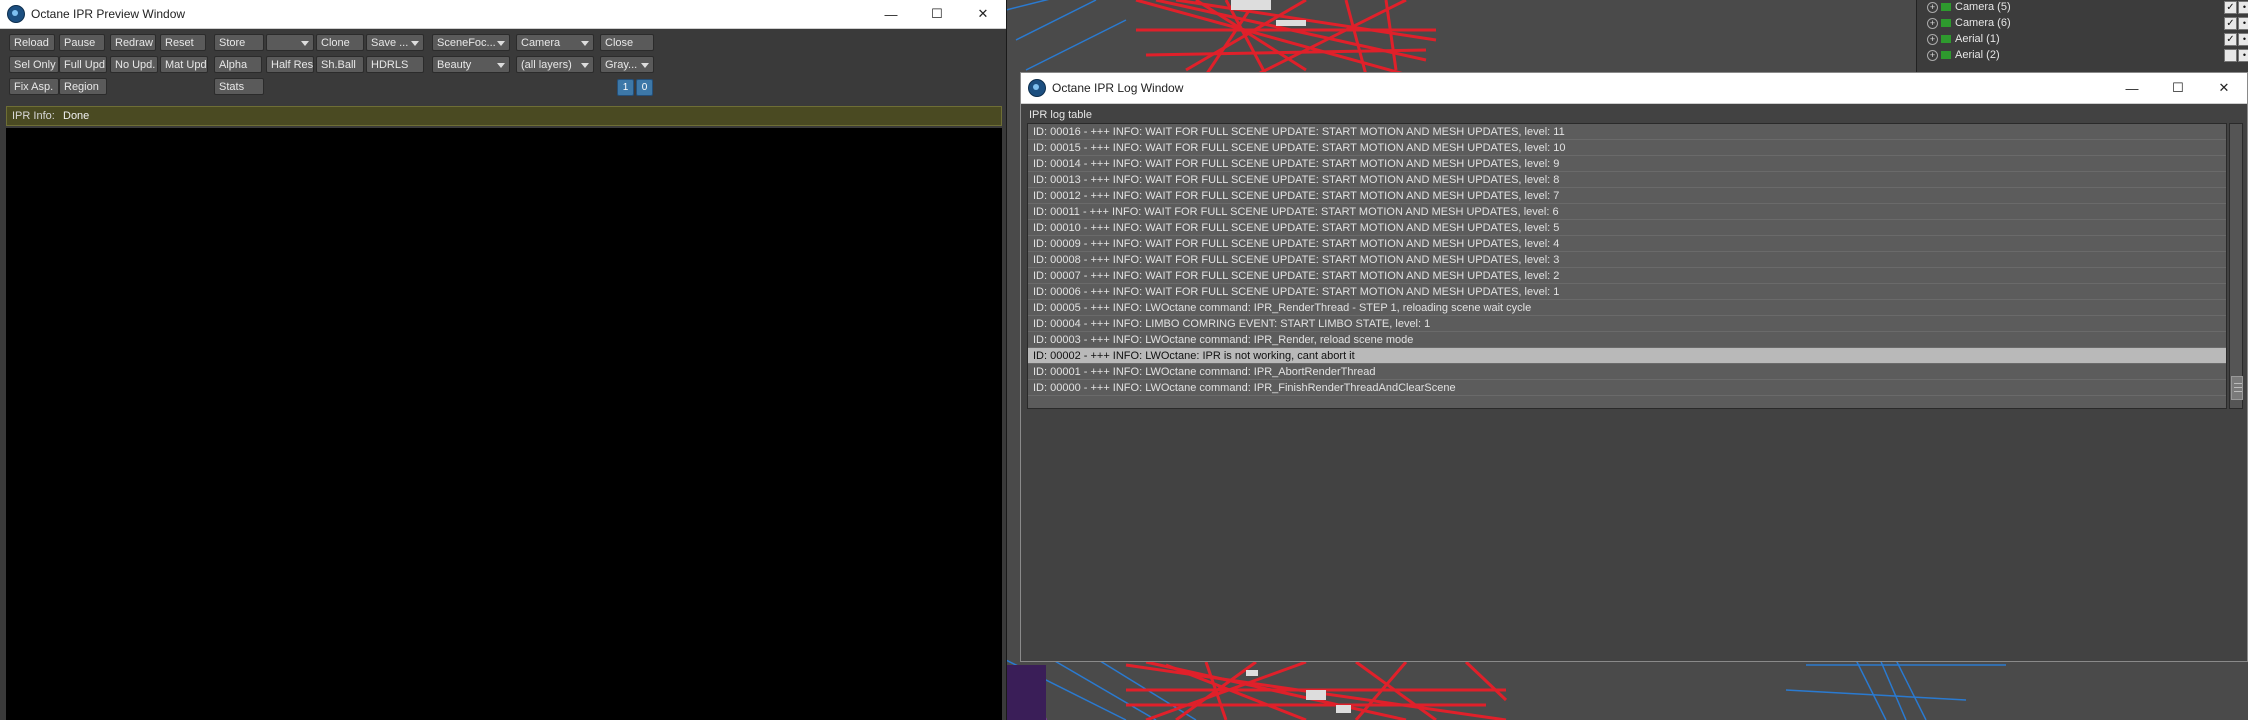  I want to click on reload-button: Reload, so click(32, 42).